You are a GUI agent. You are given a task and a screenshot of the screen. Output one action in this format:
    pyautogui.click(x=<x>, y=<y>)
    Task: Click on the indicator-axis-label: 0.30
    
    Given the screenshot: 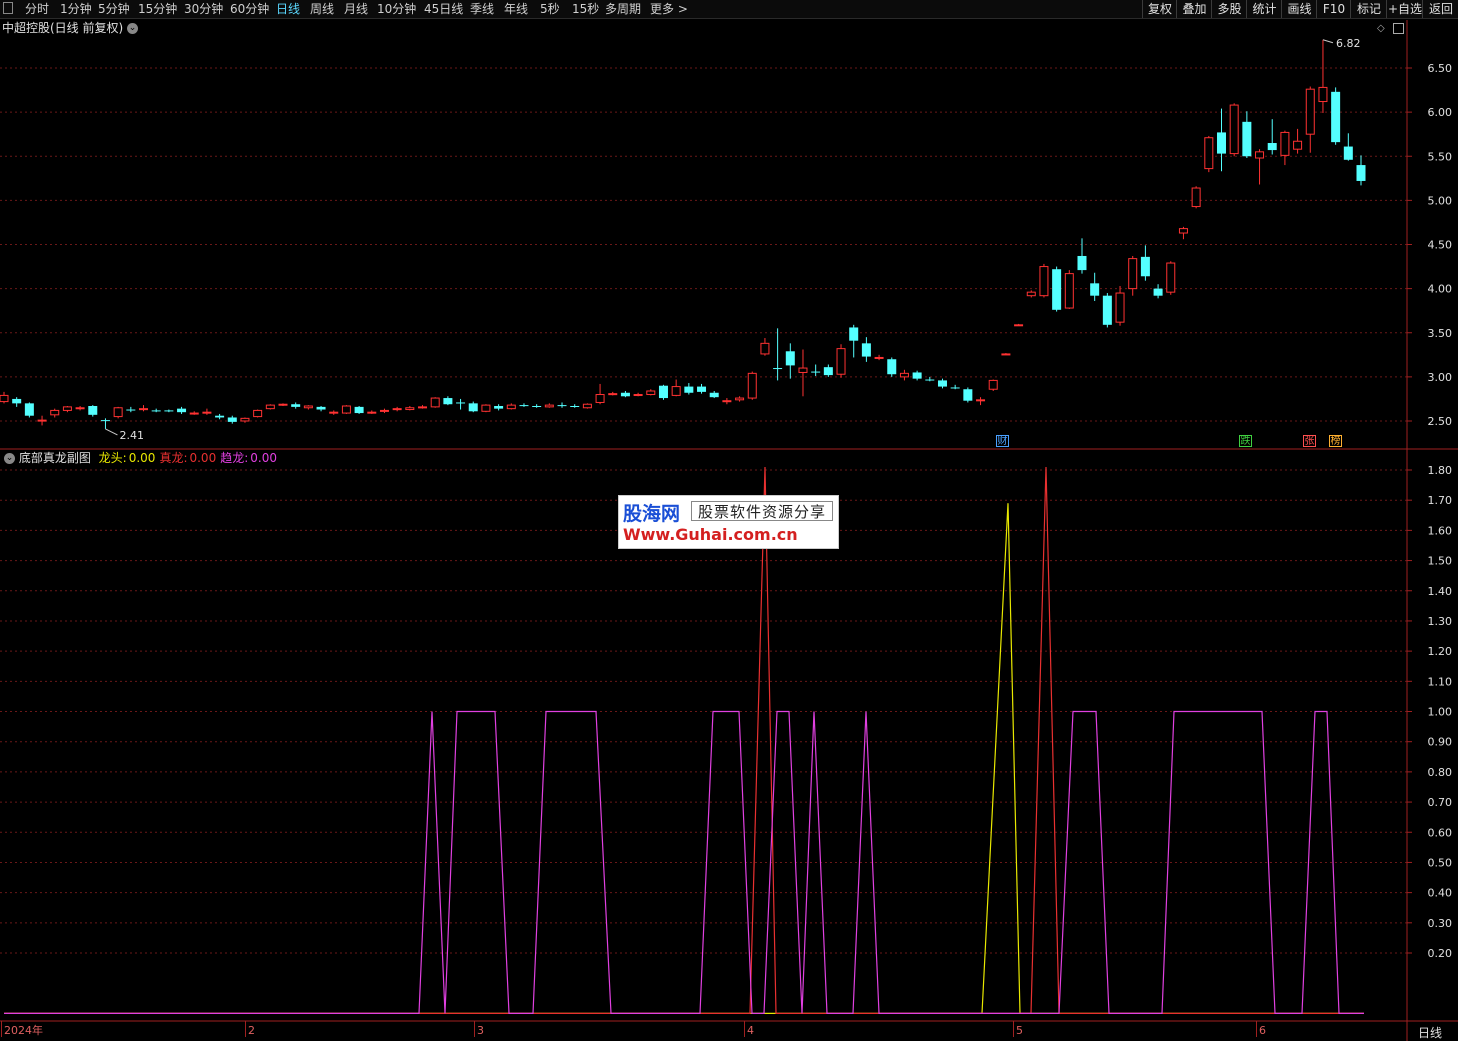 What is the action you would take?
    pyautogui.click(x=1440, y=923)
    